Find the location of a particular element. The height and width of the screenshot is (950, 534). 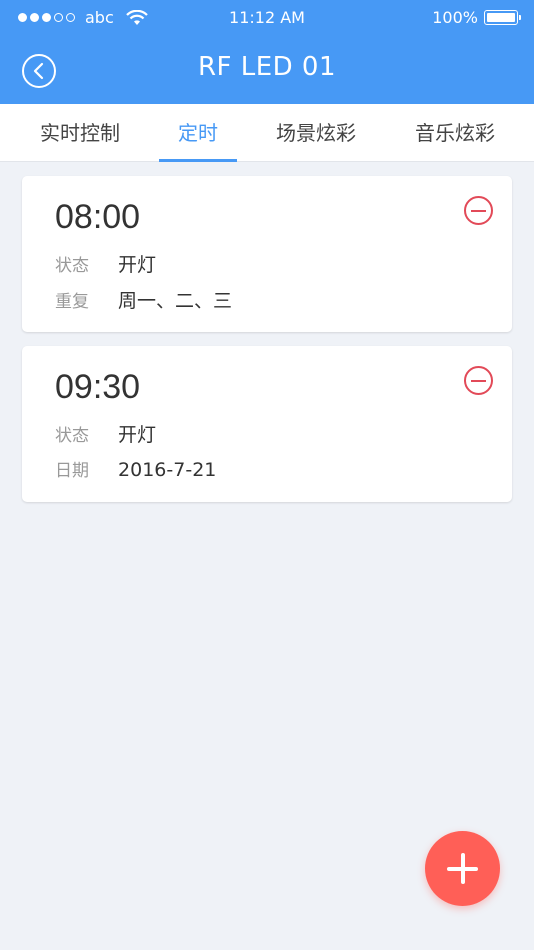

battery-percent: 100% is located at coordinates (455, 17).